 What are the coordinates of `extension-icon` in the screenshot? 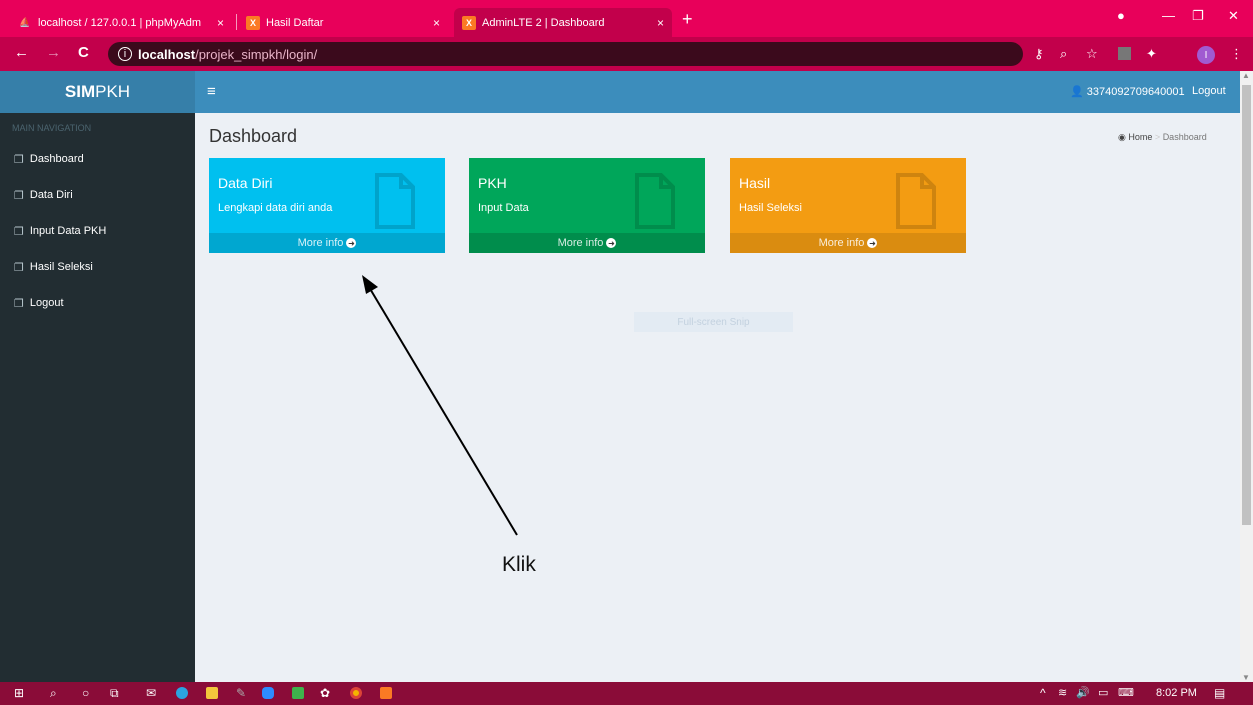 It's located at (1124, 53).